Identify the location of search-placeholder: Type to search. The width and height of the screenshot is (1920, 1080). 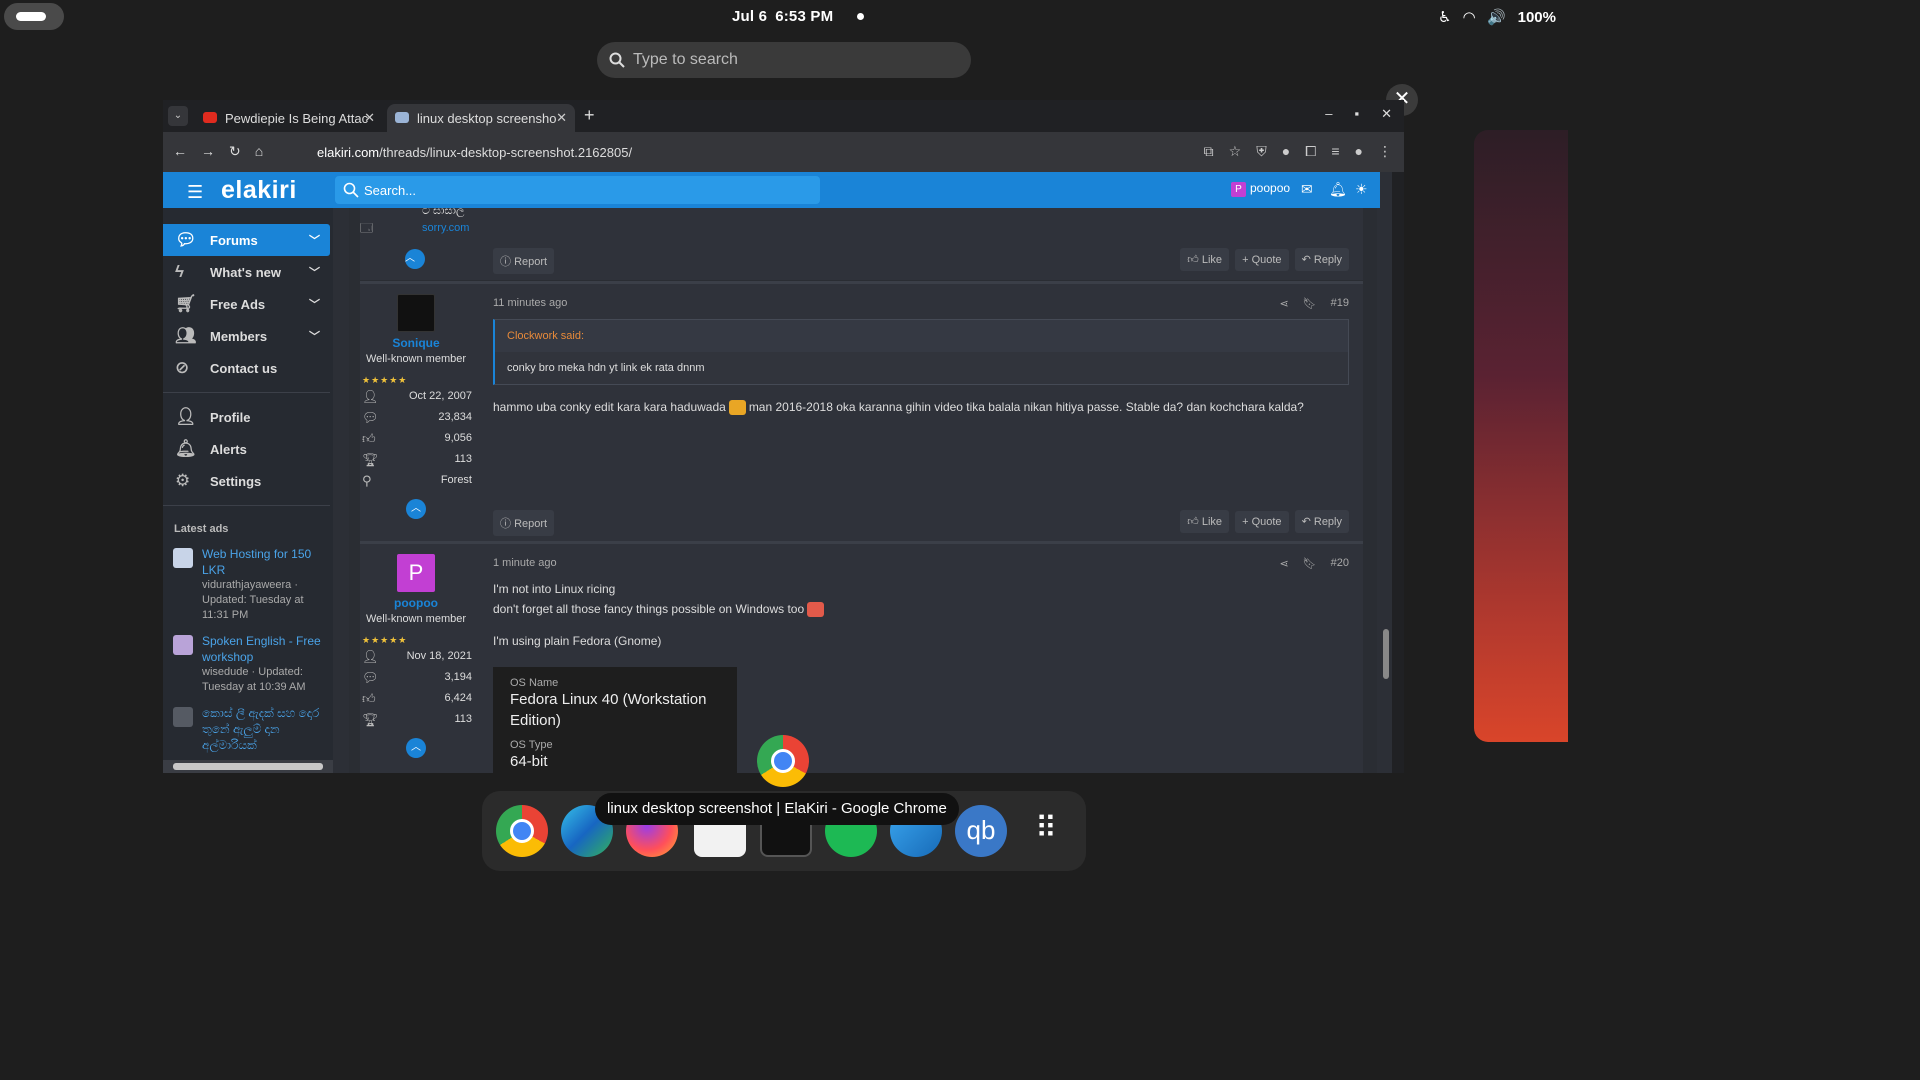
(685, 59).